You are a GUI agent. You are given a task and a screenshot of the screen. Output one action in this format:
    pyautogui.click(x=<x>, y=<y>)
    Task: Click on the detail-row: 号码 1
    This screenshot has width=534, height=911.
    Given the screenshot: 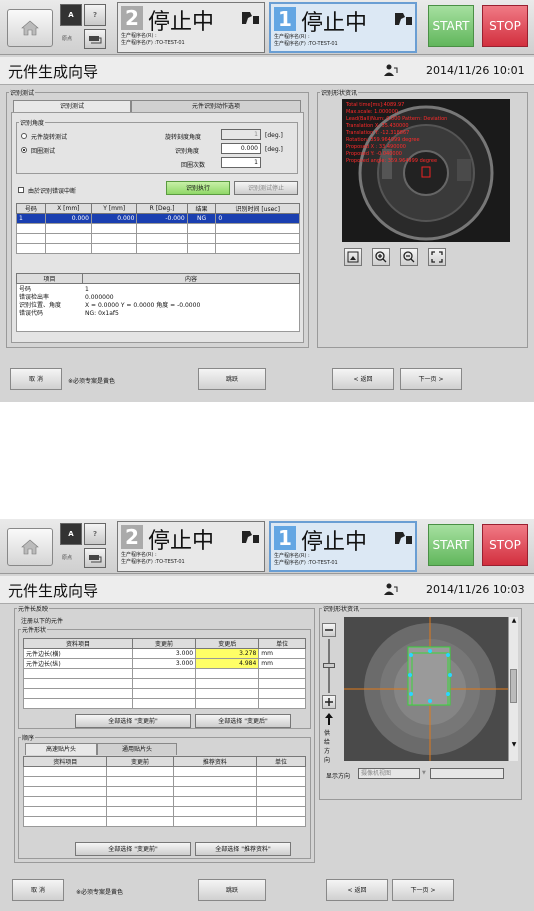 What is the action you would take?
    pyautogui.click(x=158, y=290)
    